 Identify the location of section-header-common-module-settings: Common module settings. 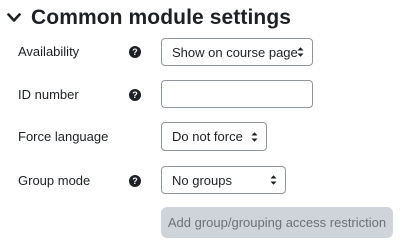
(148, 18).